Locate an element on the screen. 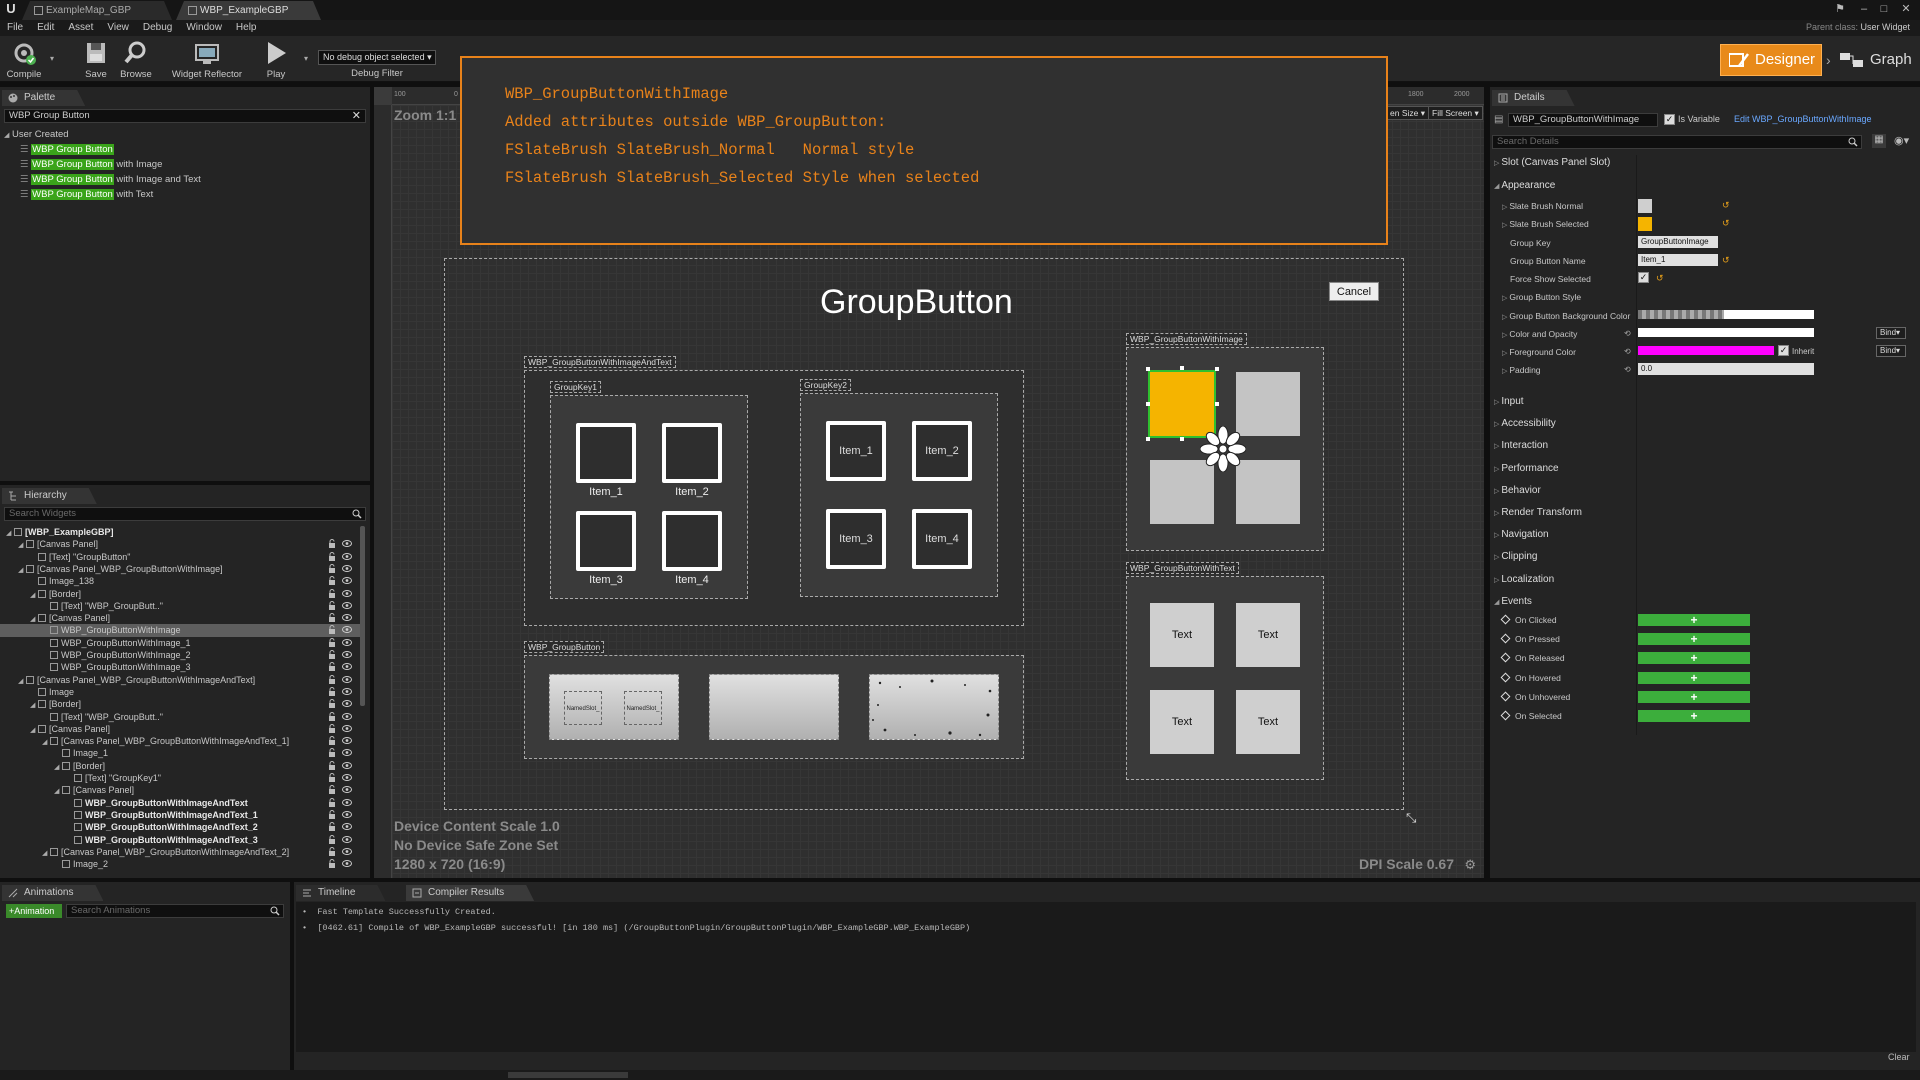 The height and width of the screenshot is (1080, 1920). save-button: Save is located at coordinates (96, 59).